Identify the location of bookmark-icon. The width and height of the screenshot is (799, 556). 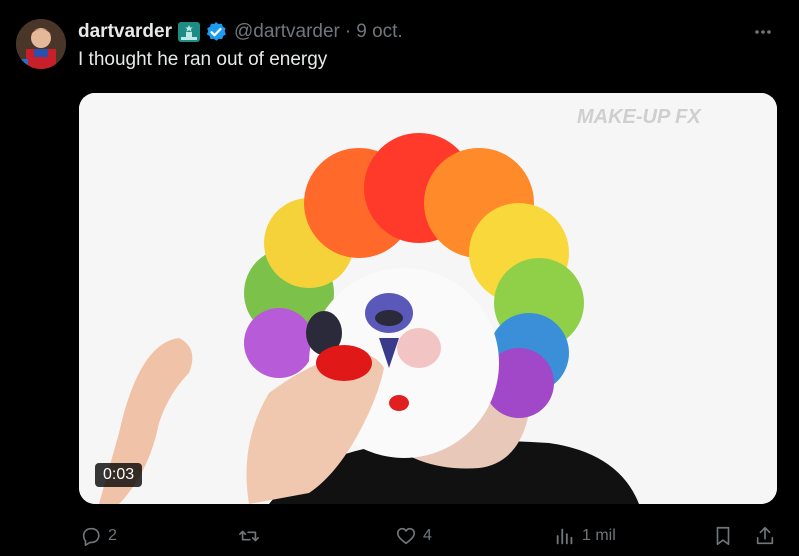
(723, 536).